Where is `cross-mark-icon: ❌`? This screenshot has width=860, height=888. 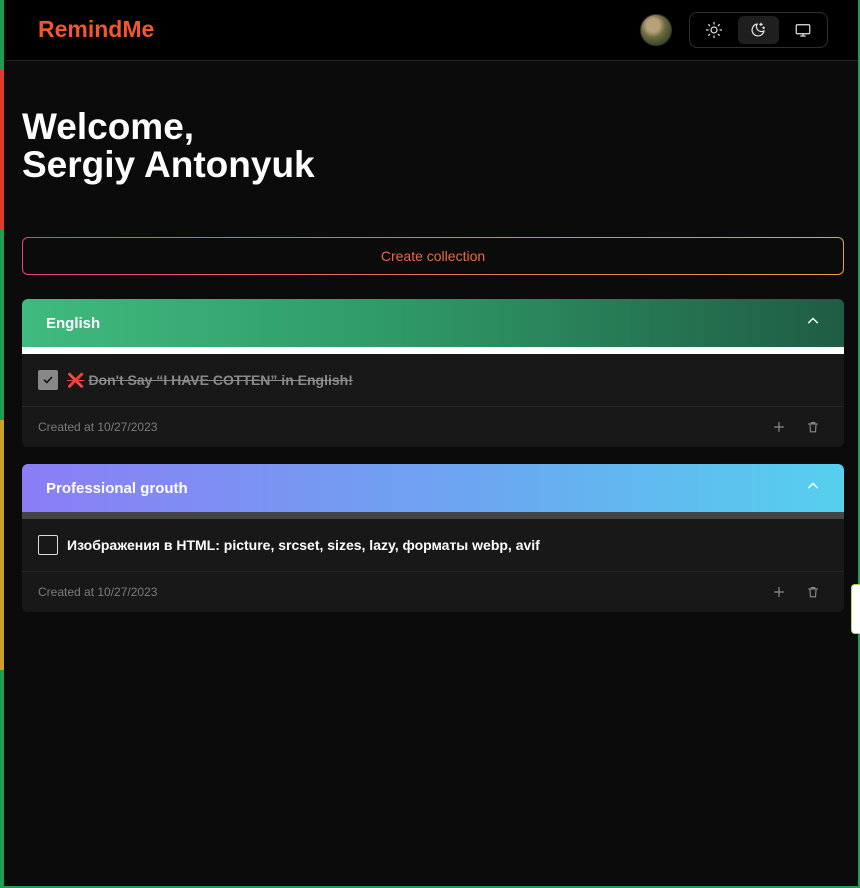
cross-mark-icon: ❌ is located at coordinates (76, 379).